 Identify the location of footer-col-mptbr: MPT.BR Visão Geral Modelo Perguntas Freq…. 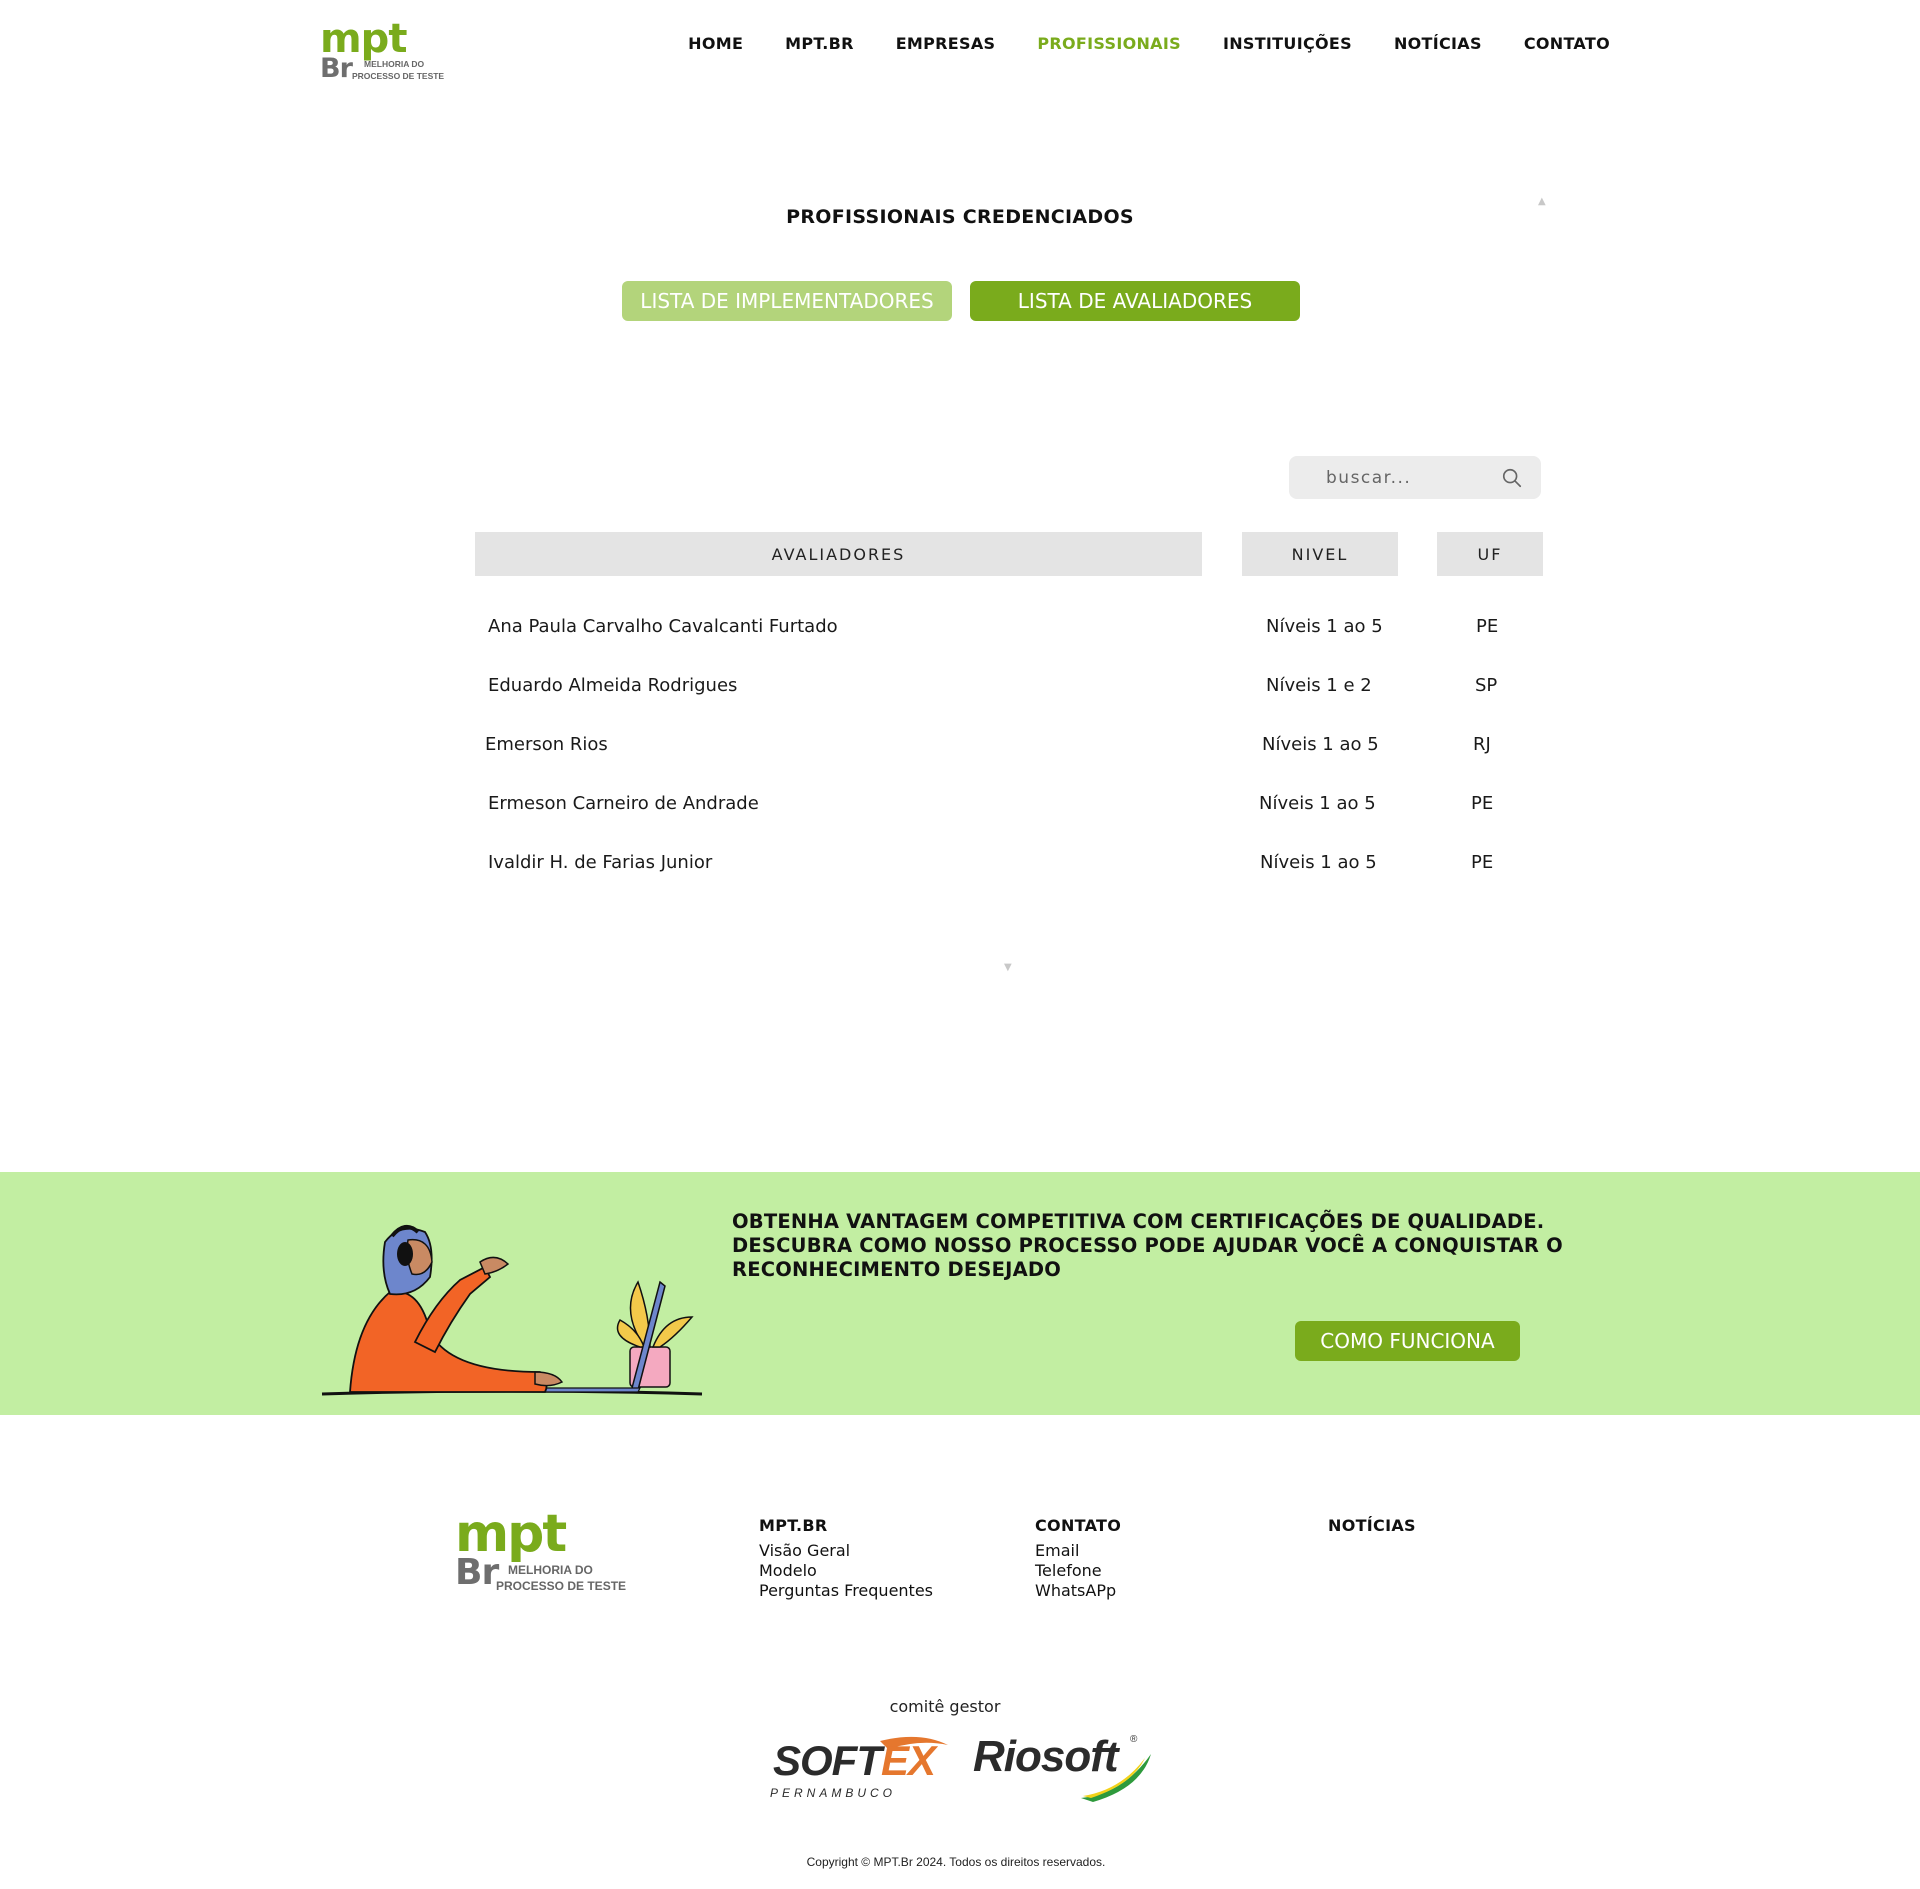
(846, 1558).